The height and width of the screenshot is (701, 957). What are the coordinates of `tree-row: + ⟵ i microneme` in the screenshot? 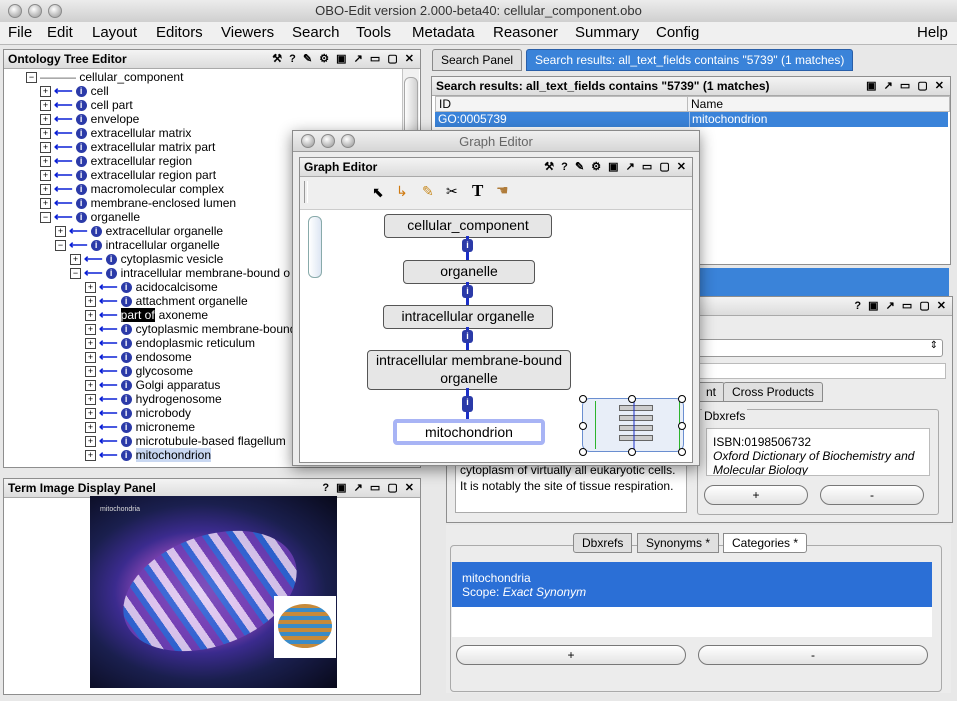 It's located at (140, 427).